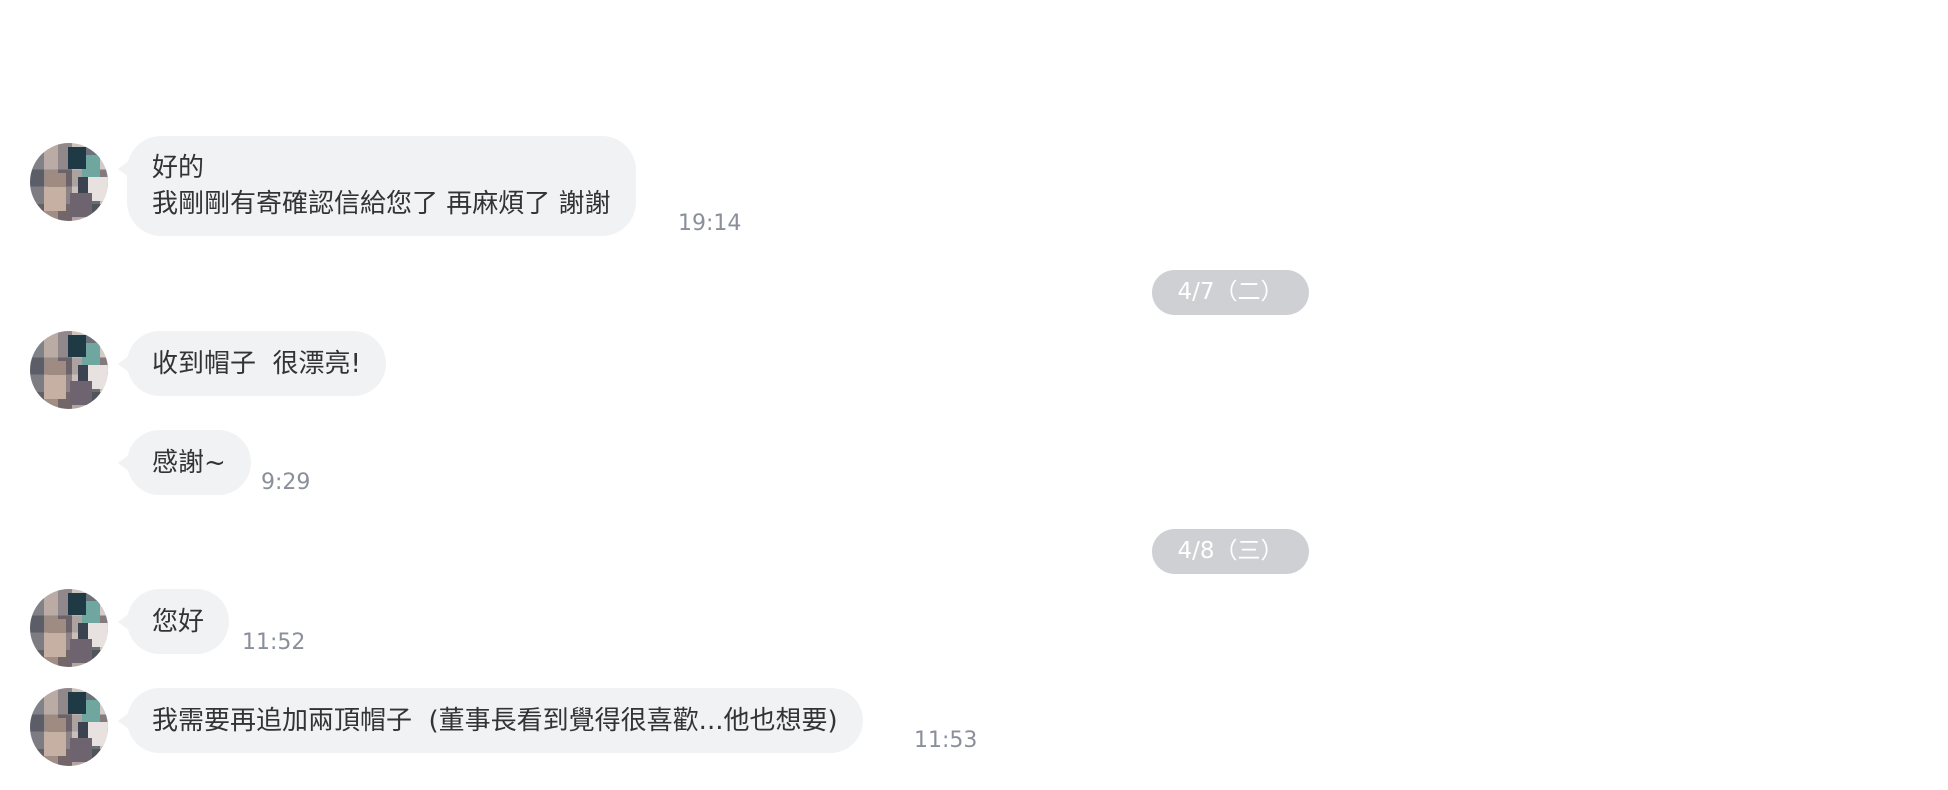 This screenshot has height=790, width=1948. What do you see at coordinates (946, 740) in the screenshot?
I see `message-timestamp: 11:53` at bounding box center [946, 740].